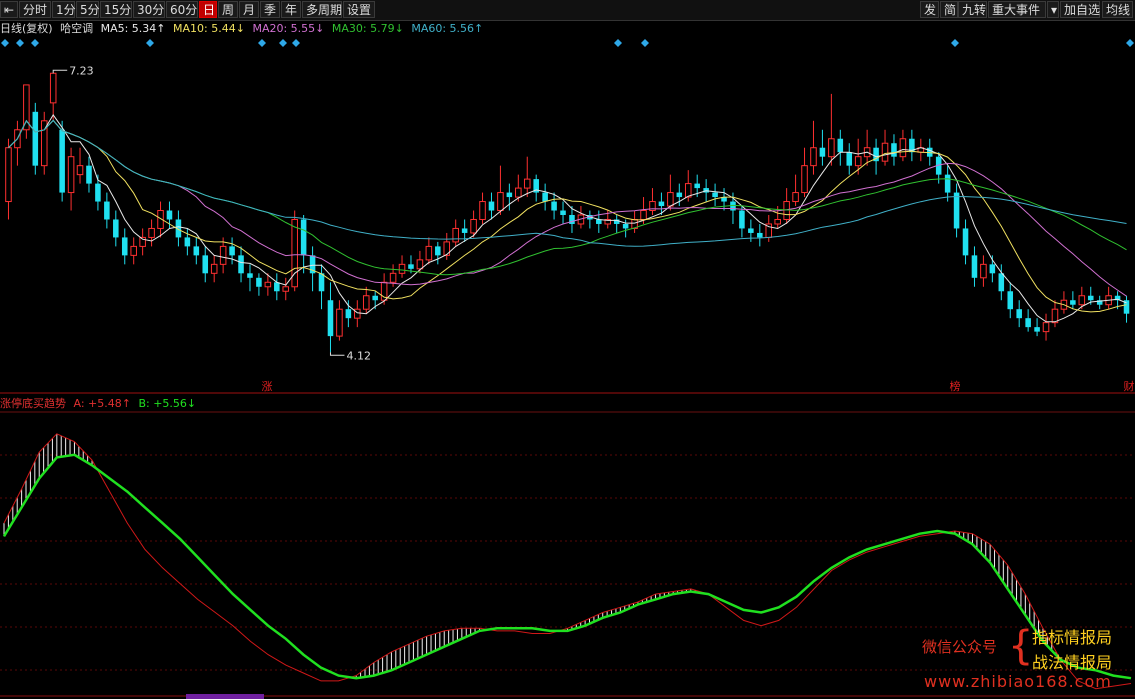  Describe the element at coordinates (1072, 637) in the screenshot. I see `watermark-name-1: 指标情报局` at that location.